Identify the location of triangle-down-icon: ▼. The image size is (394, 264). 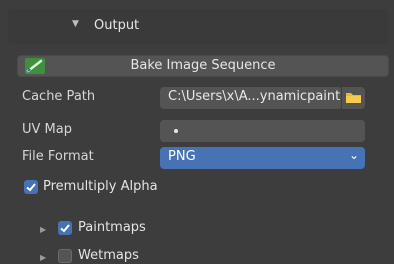
(75, 24).